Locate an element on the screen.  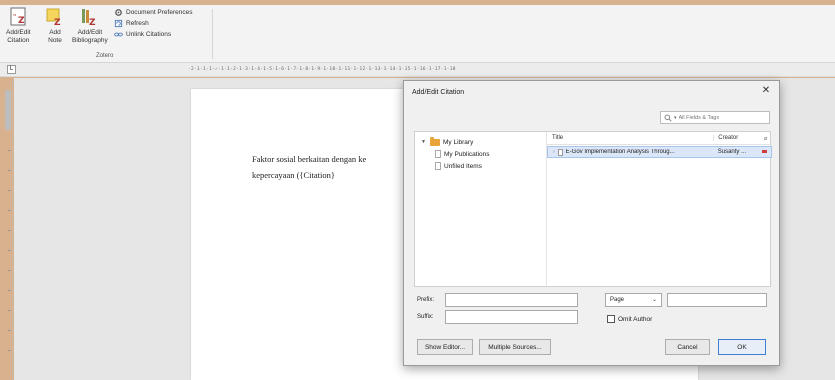
unfiled-icon is located at coordinates (438, 166).